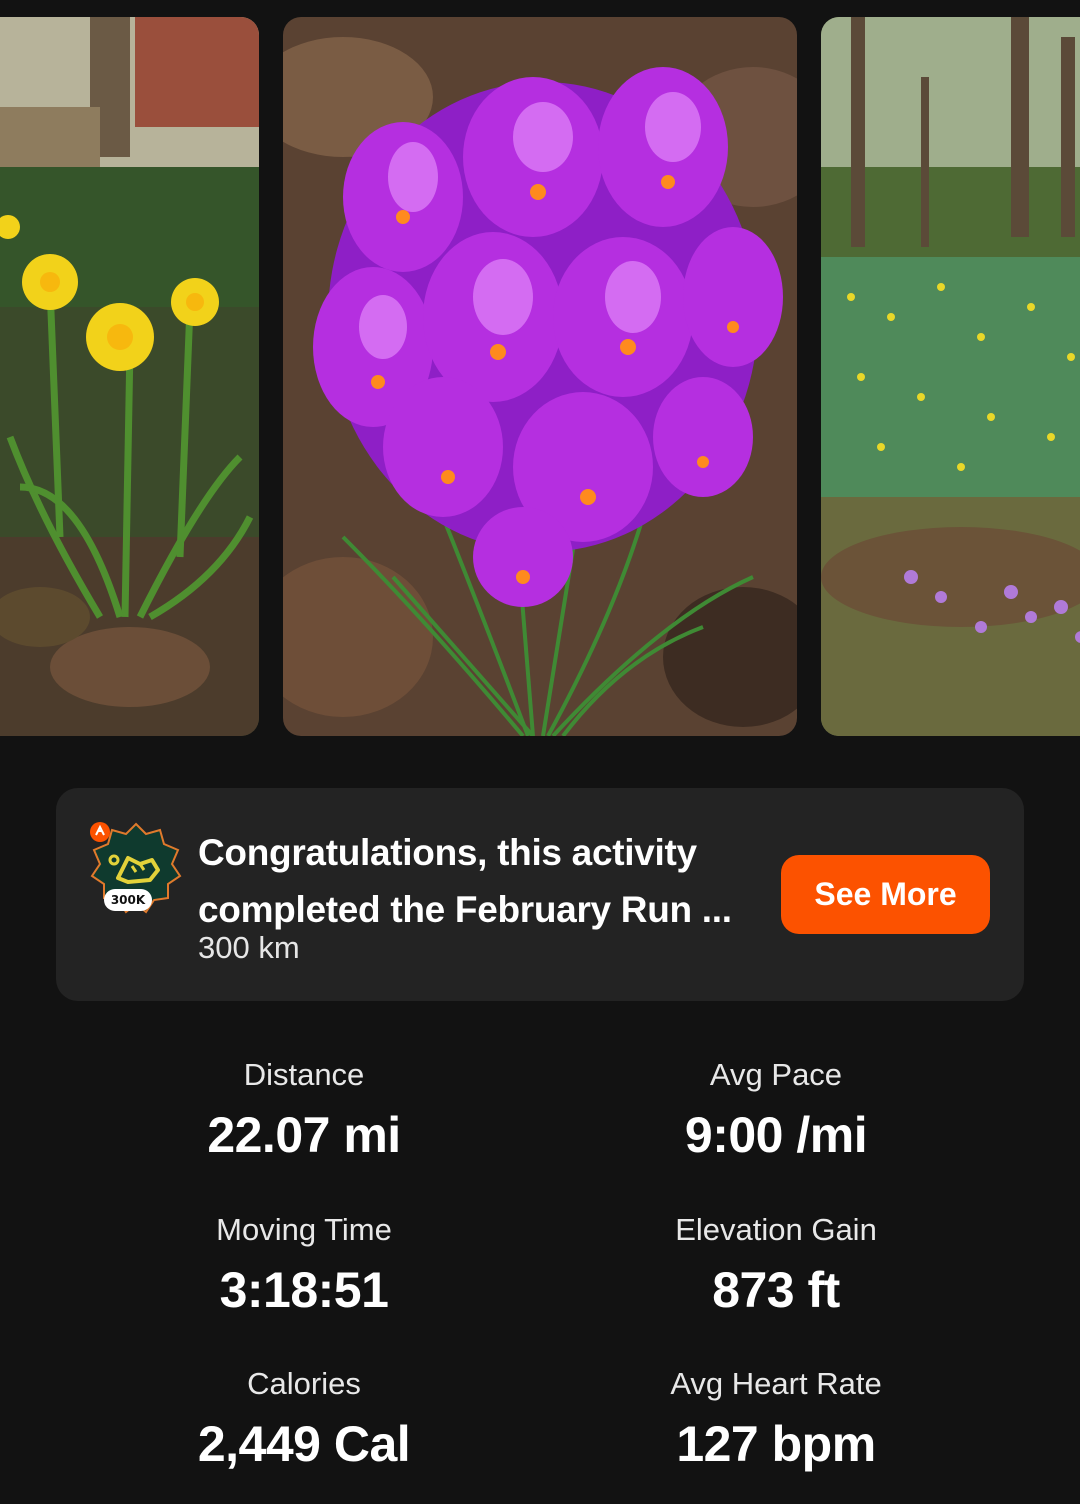 The width and height of the screenshot is (1080, 1504). I want to click on stat-value: 3:18:51, so click(304, 1290).